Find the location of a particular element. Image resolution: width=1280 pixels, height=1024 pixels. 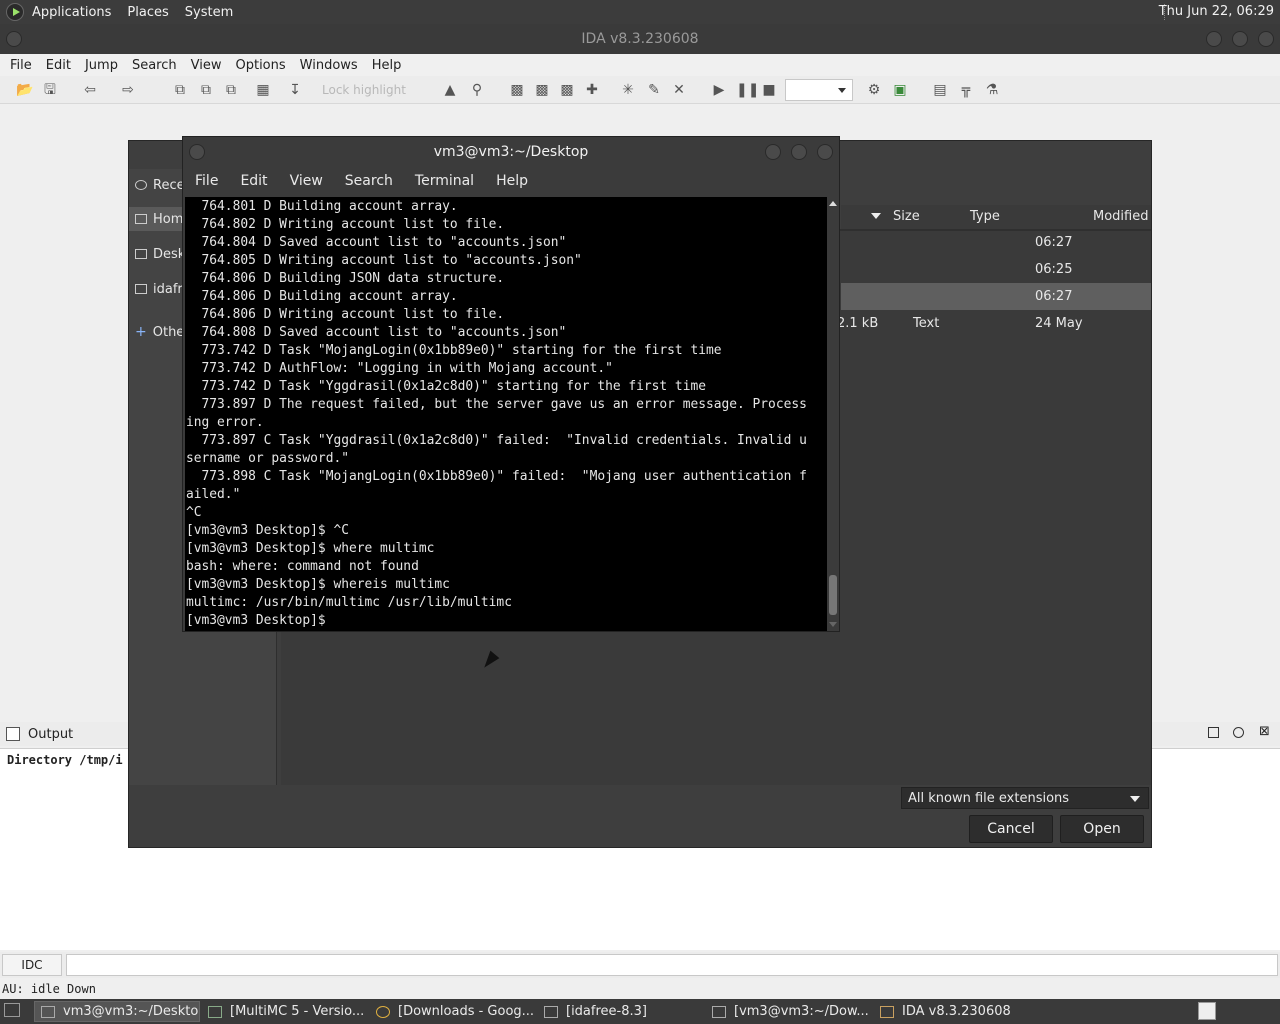

menu-view: View is located at coordinates (206, 65).